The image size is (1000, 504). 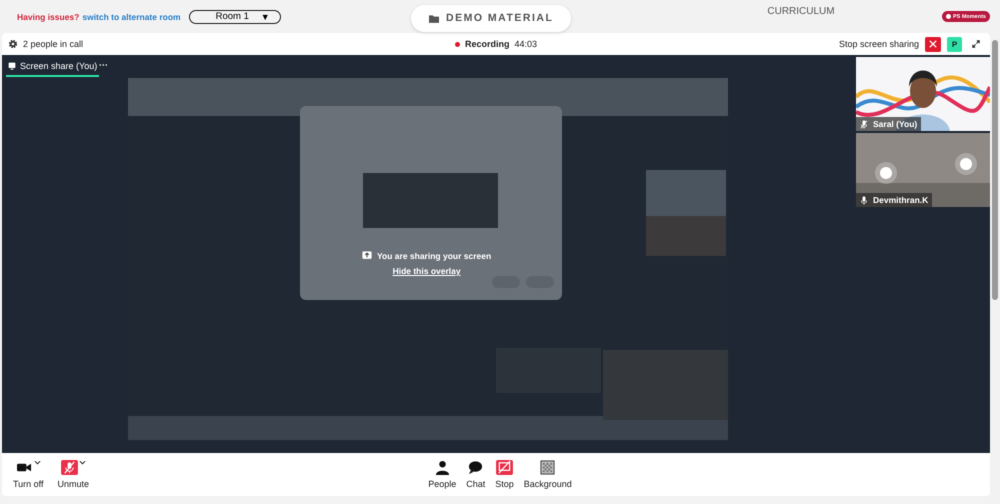 What do you see at coordinates (457, 44) in the screenshot?
I see `recording-dot` at bounding box center [457, 44].